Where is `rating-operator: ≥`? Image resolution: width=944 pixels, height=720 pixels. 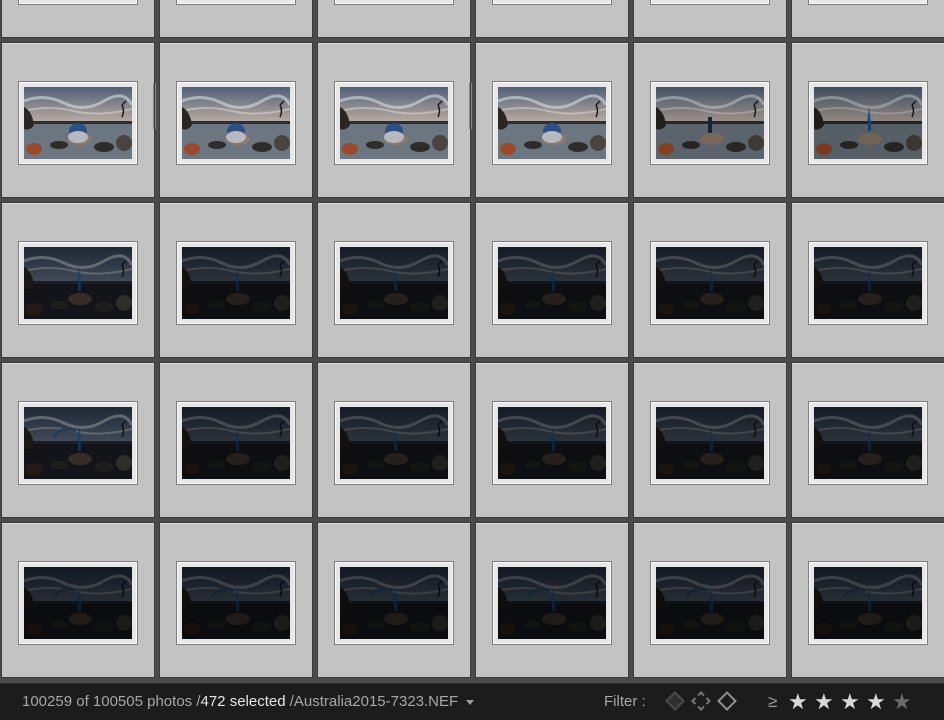
rating-operator: ≥ is located at coordinates (772, 702).